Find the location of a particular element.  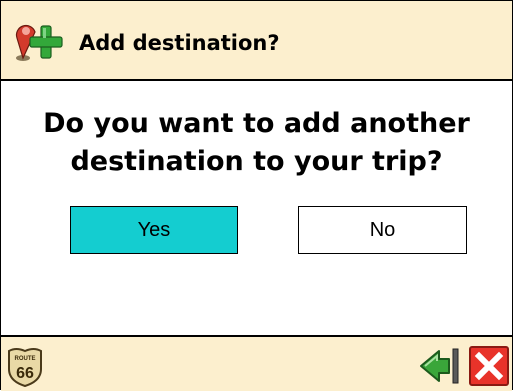

map-pin-plus-icon is located at coordinates (39, 42).